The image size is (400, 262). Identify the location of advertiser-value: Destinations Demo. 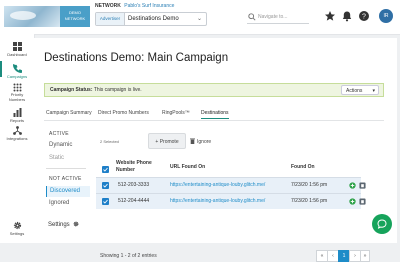
(153, 19).